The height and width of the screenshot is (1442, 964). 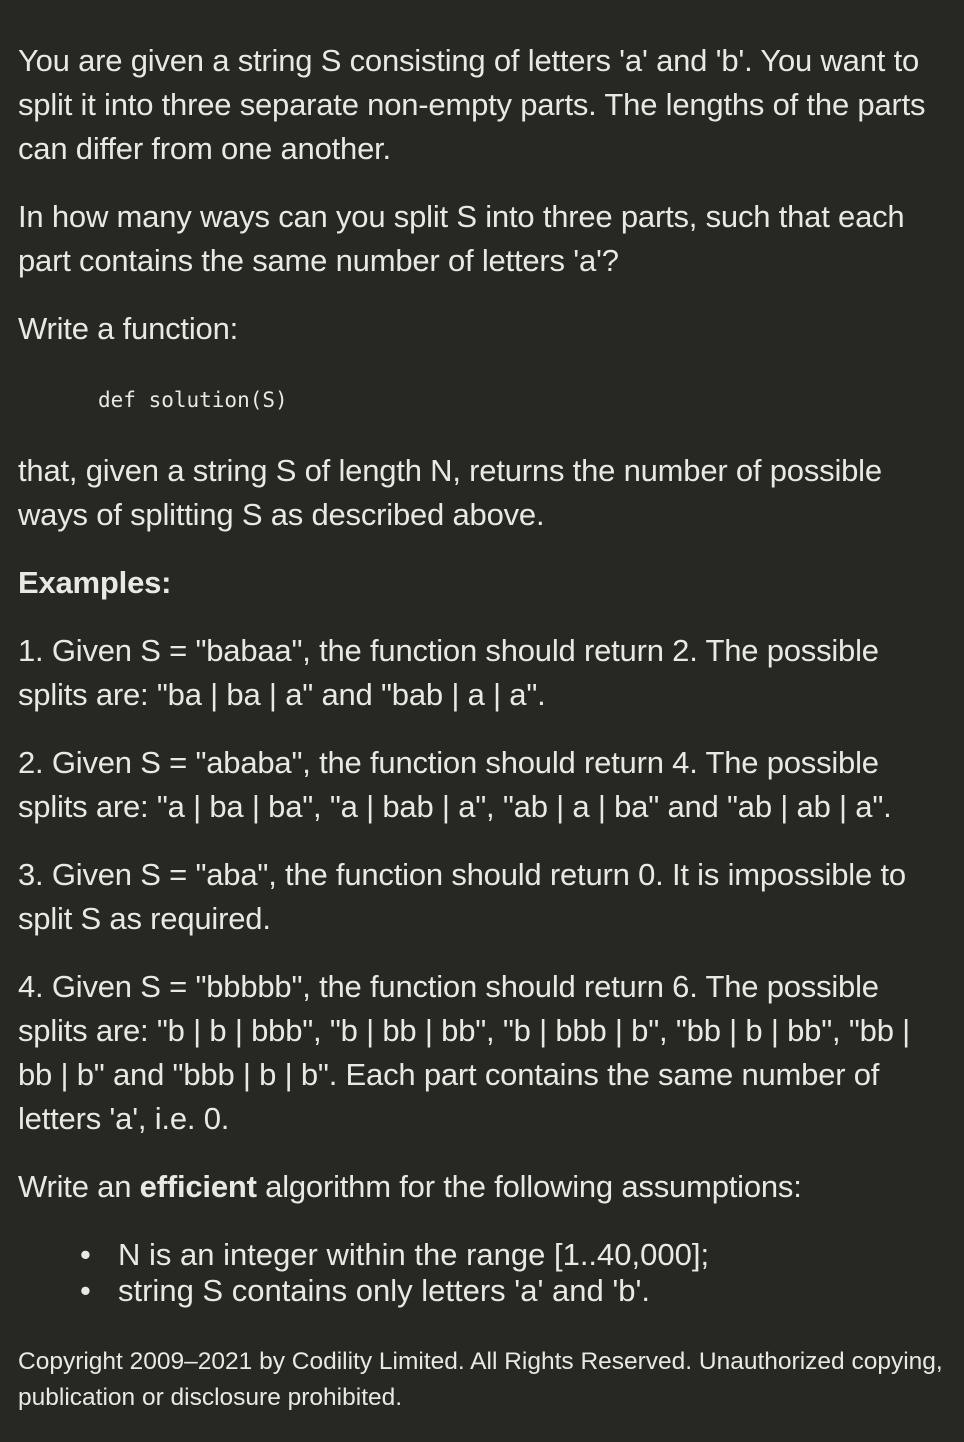 I want to click on efficient-bold-word: efficient, so click(x=198, y=1186).